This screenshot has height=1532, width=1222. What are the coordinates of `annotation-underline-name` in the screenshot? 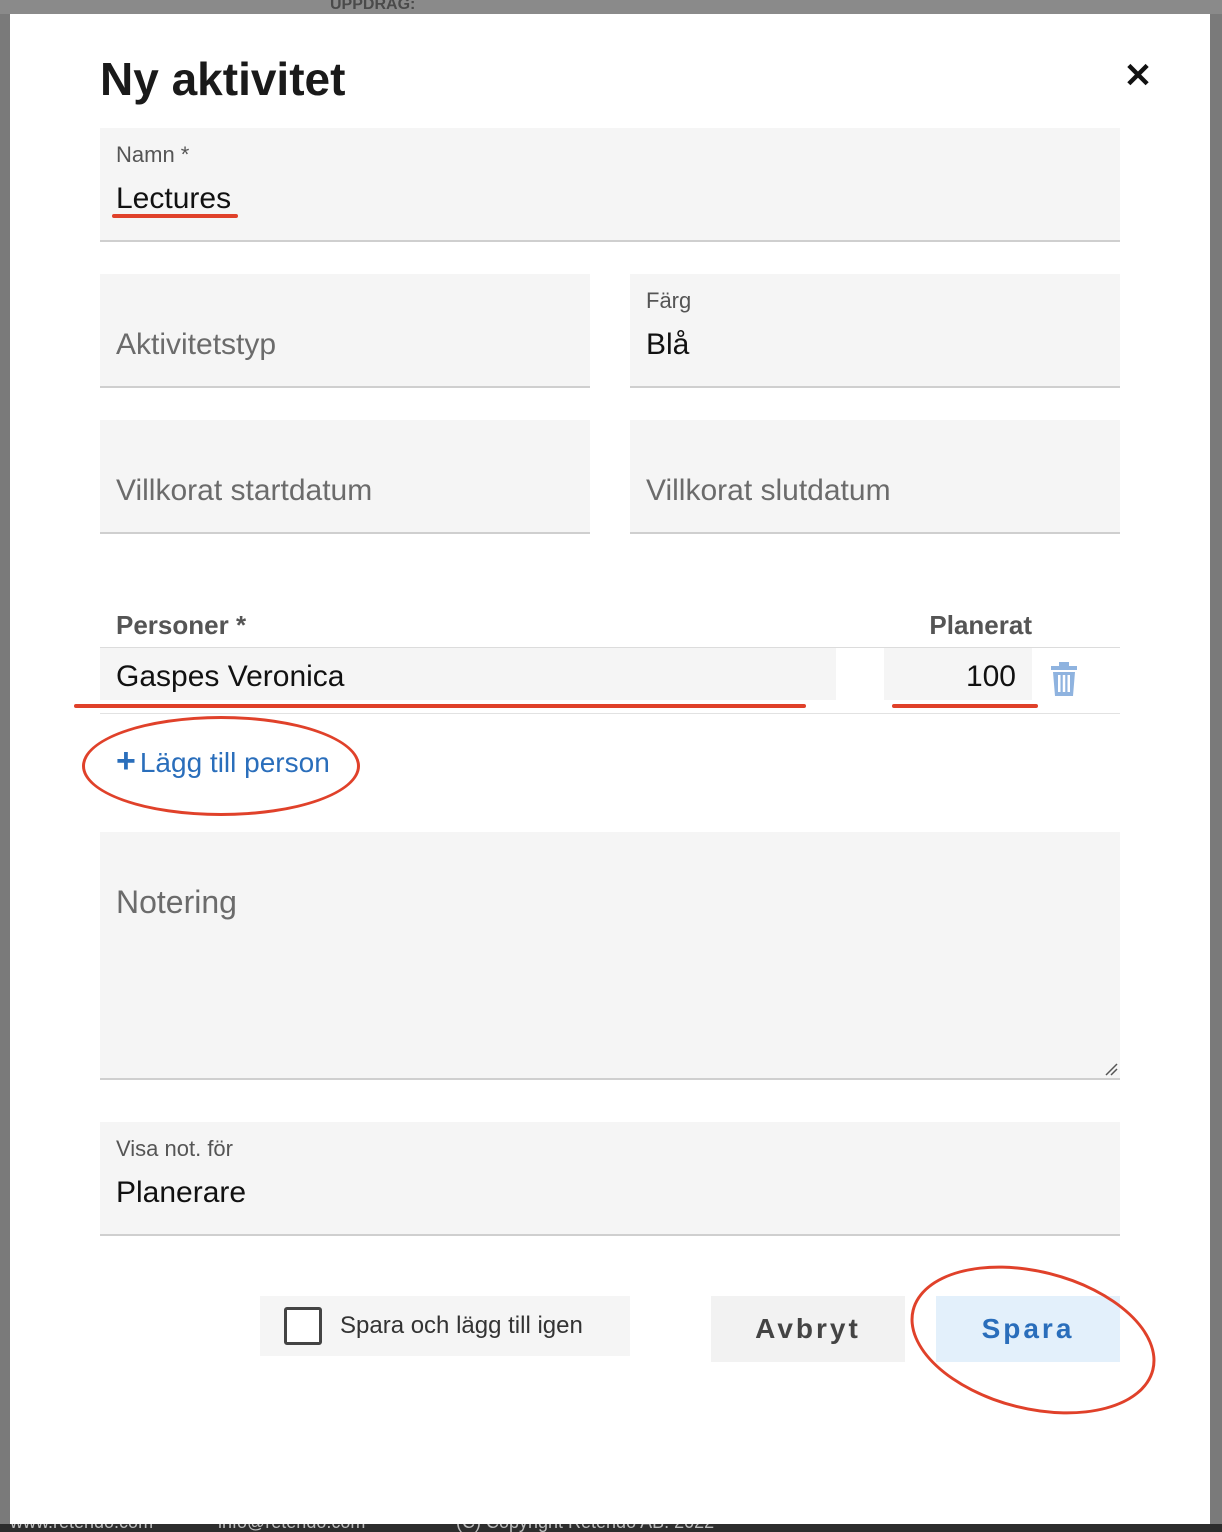 It's located at (175, 216).